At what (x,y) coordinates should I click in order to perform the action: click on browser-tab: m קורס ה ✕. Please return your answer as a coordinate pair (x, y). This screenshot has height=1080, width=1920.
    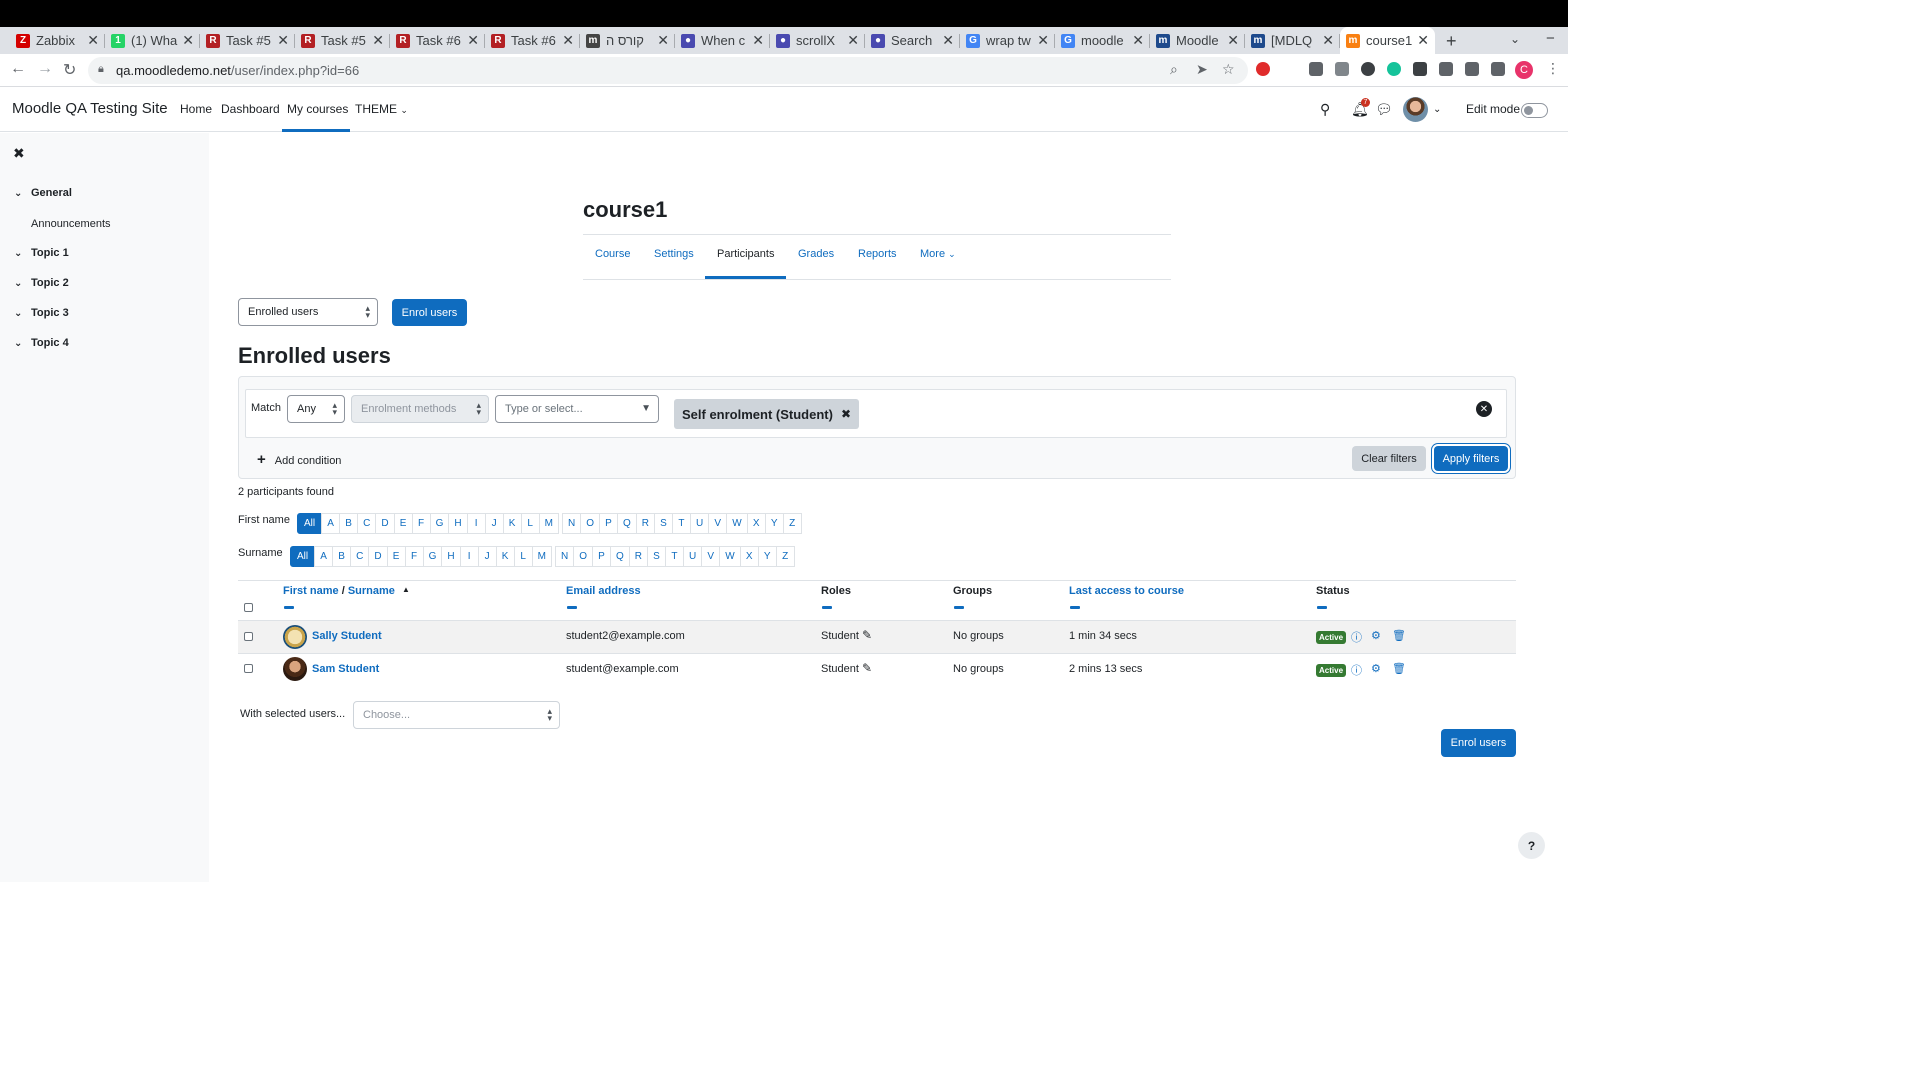
    Looking at the image, I should click on (627, 40).